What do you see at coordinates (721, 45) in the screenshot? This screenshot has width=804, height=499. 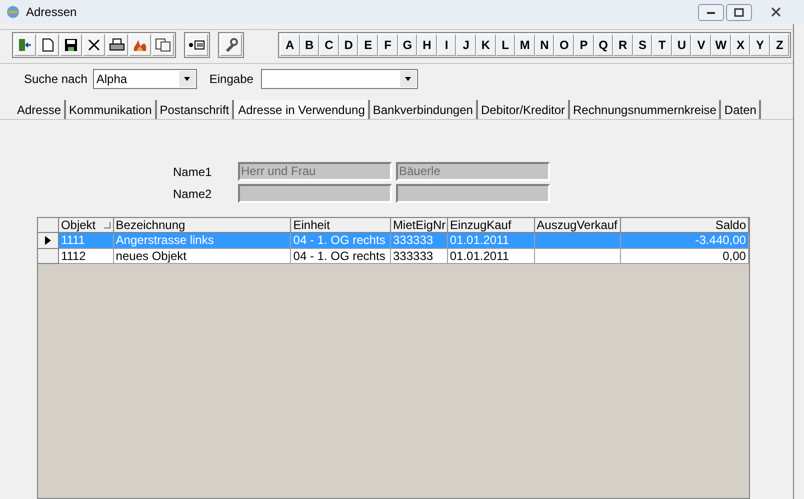 I see `letter-button: W` at bounding box center [721, 45].